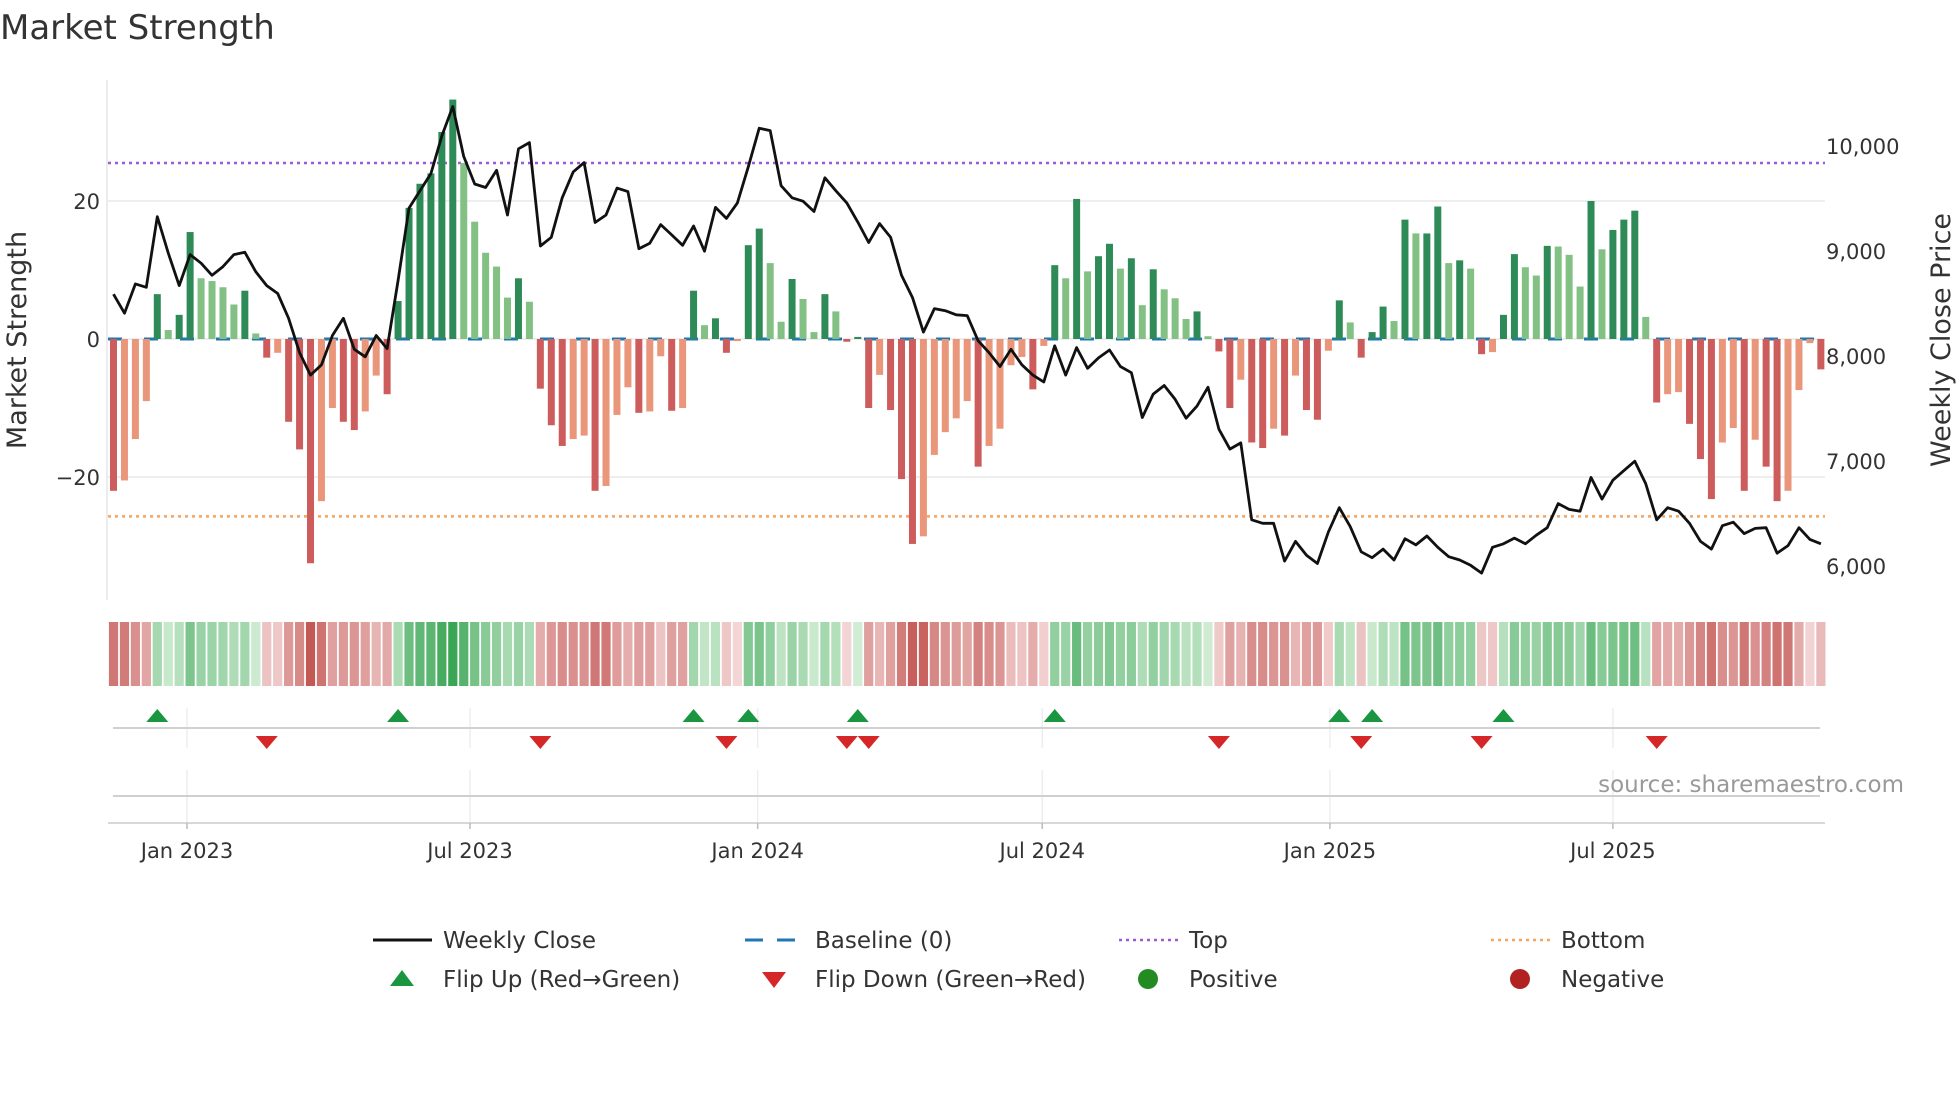 The width and height of the screenshot is (1960, 1106). I want to click on x-tick-label: Jul 2024, so click(1041, 851).